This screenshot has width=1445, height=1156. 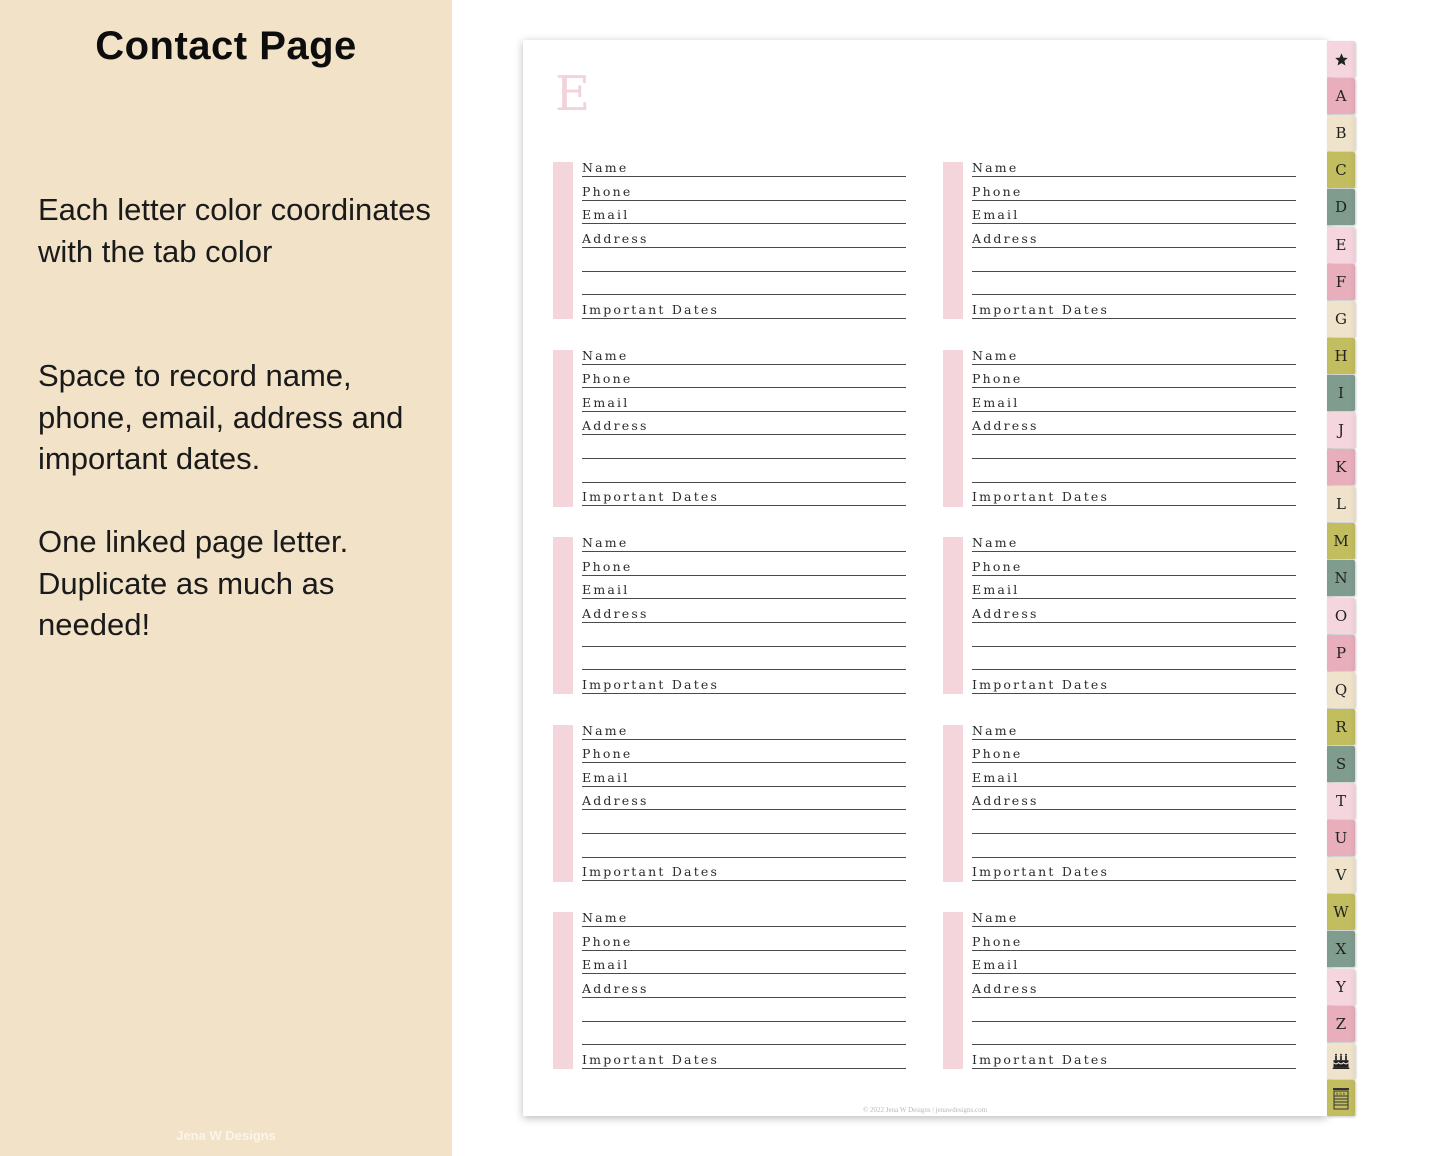 What do you see at coordinates (1341, 59) in the screenshot?
I see `tab-star` at bounding box center [1341, 59].